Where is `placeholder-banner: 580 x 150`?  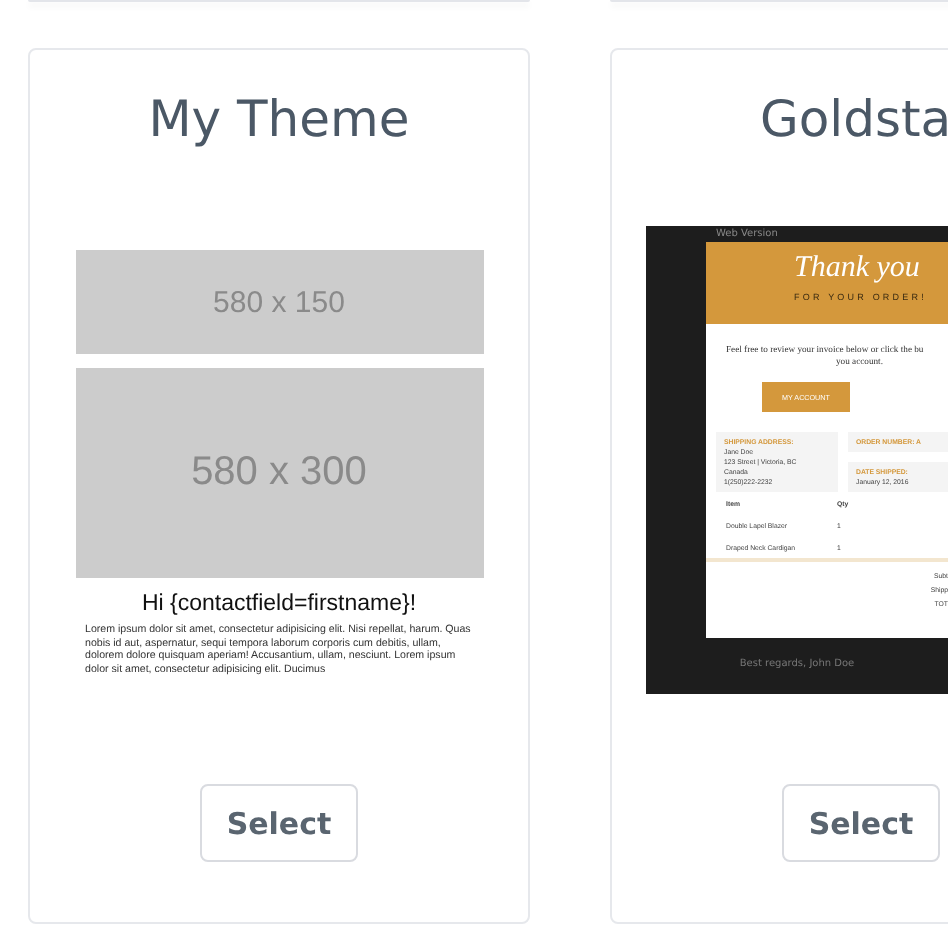 placeholder-banner: 580 x 150 is located at coordinates (279, 302).